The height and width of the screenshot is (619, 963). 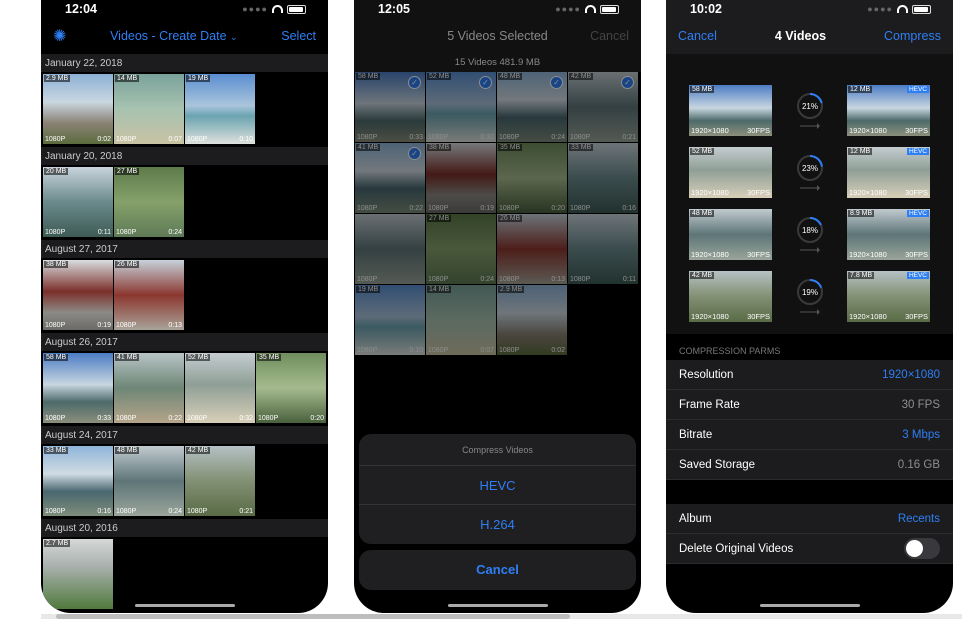 I want to click on video-thumbnail: 48 MB 1080P 0:24, so click(x=149, y=481).